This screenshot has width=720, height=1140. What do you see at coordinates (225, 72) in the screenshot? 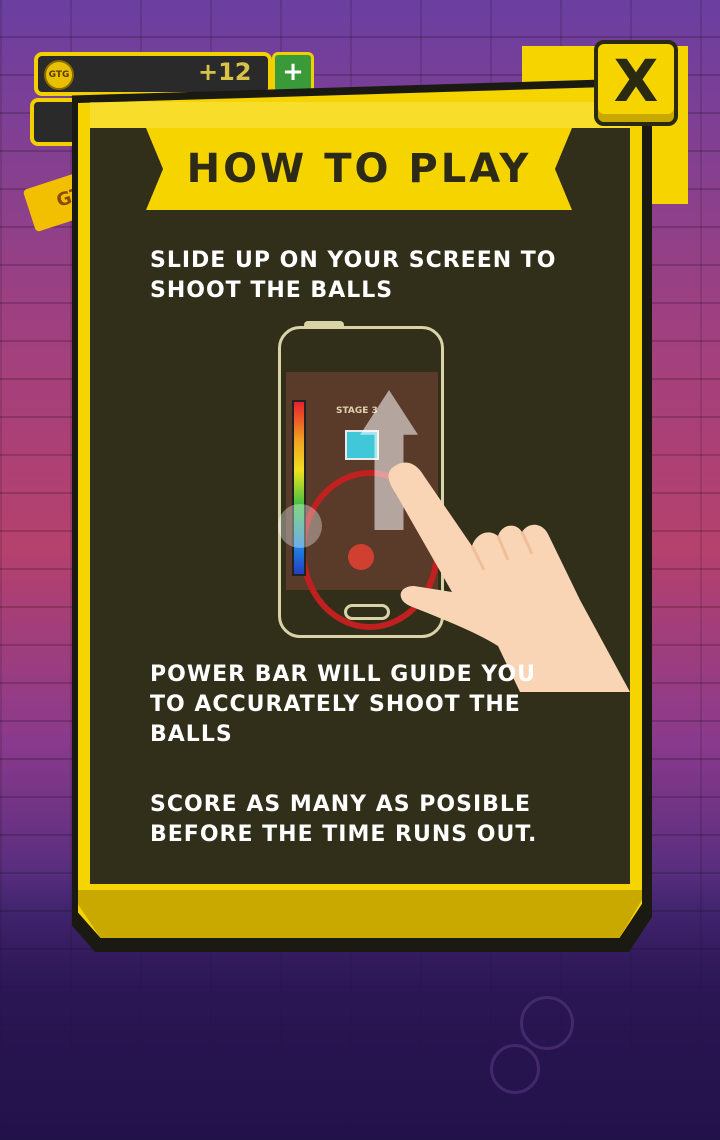
I see `coin-delta: +12` at bounding box center [225, 72].